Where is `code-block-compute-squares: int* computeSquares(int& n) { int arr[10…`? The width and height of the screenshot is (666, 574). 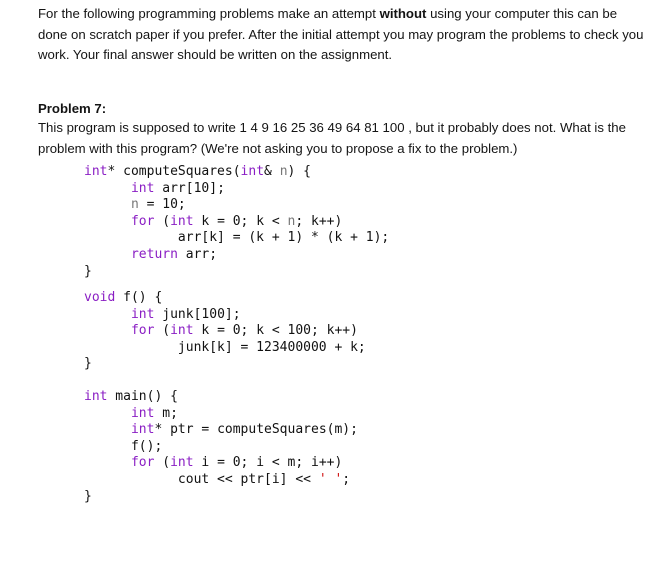 code-block-compute-squares: int* computeSquares(int& n) { int arr[10… is located at coordinates (236, 222).